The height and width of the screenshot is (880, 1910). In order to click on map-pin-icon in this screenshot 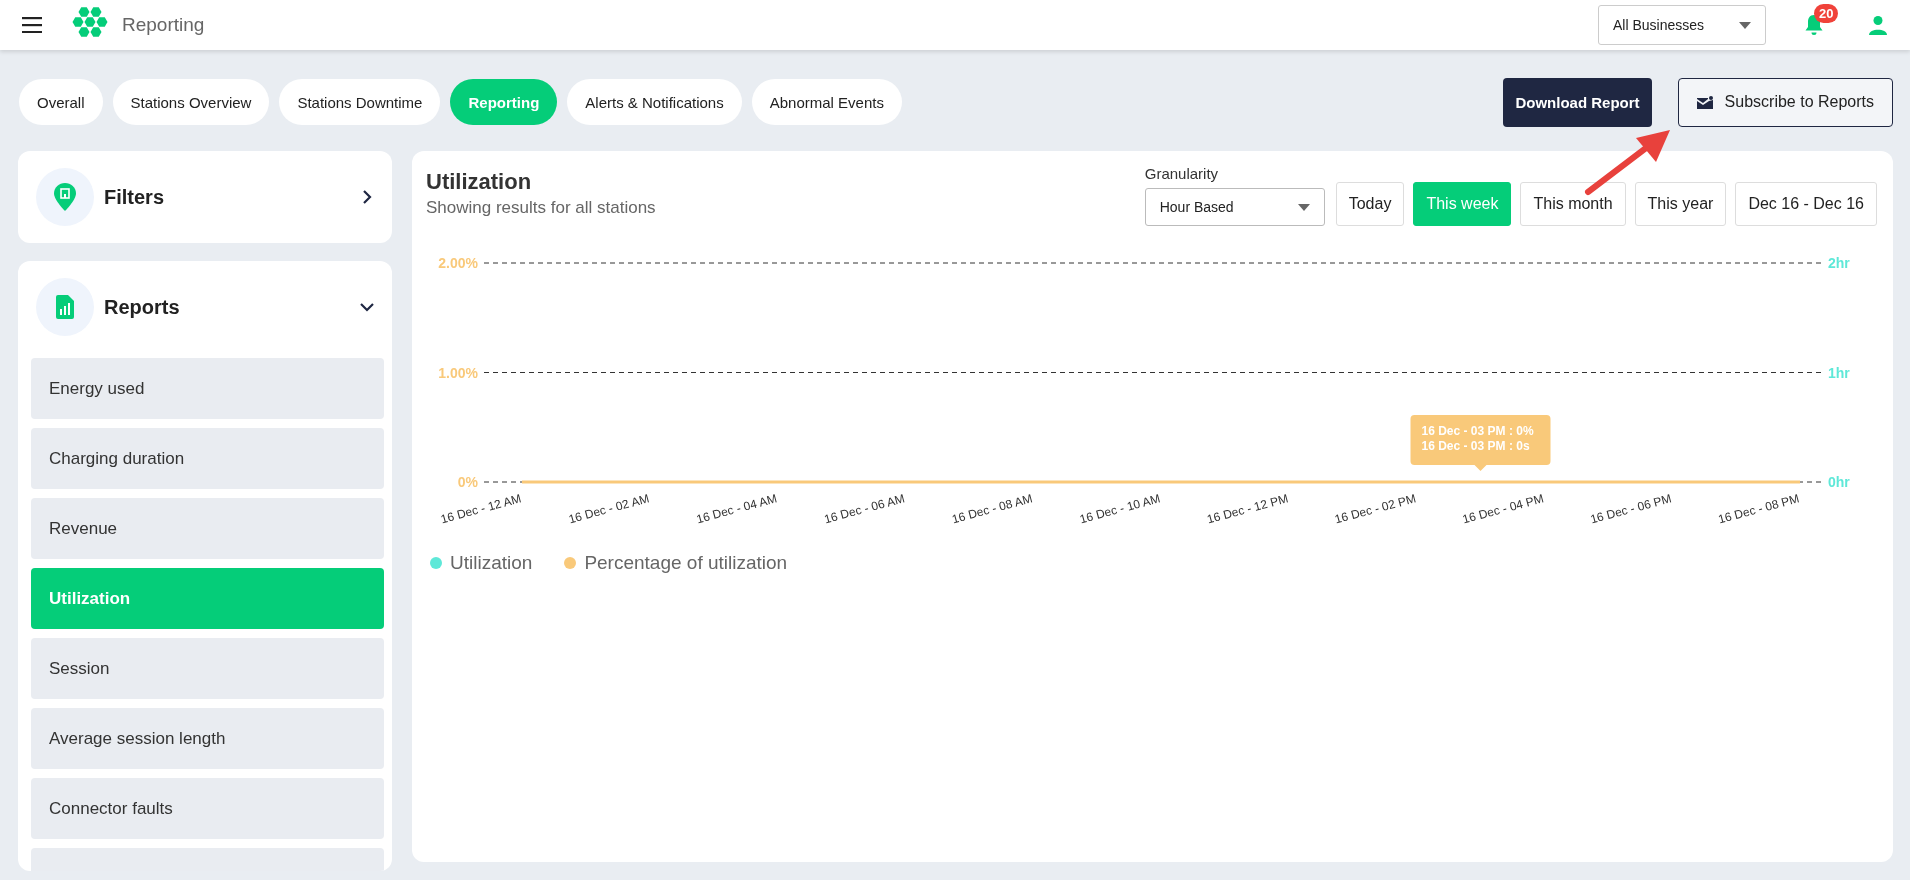, I will do `click(65, 197)`.